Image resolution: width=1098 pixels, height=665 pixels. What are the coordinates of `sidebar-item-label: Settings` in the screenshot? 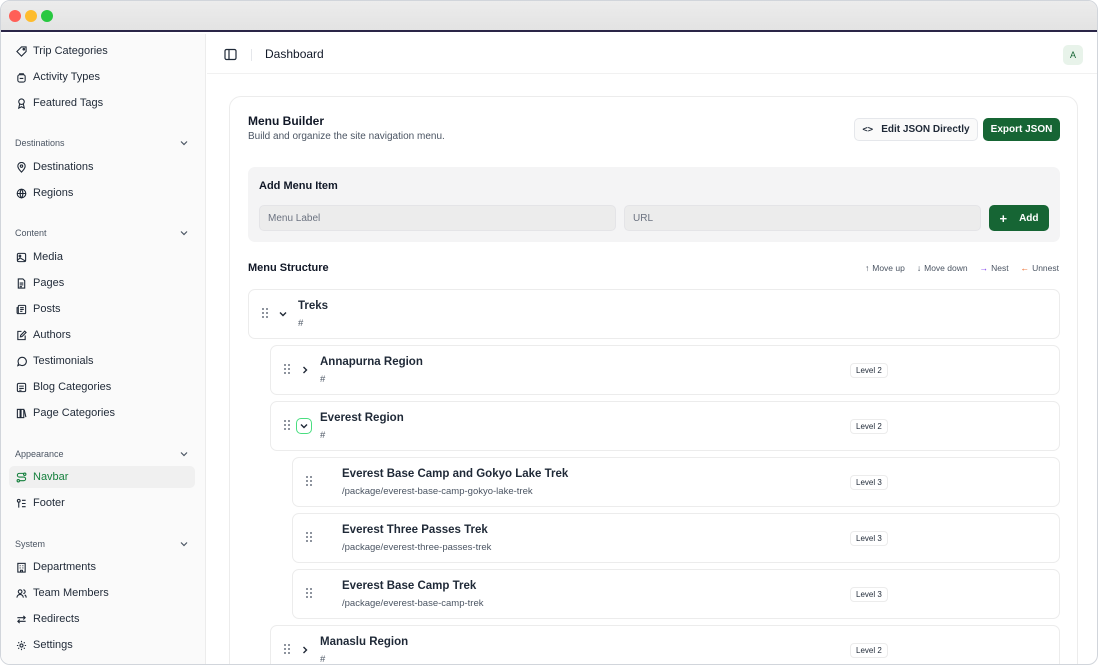 It's located at (53, 645).